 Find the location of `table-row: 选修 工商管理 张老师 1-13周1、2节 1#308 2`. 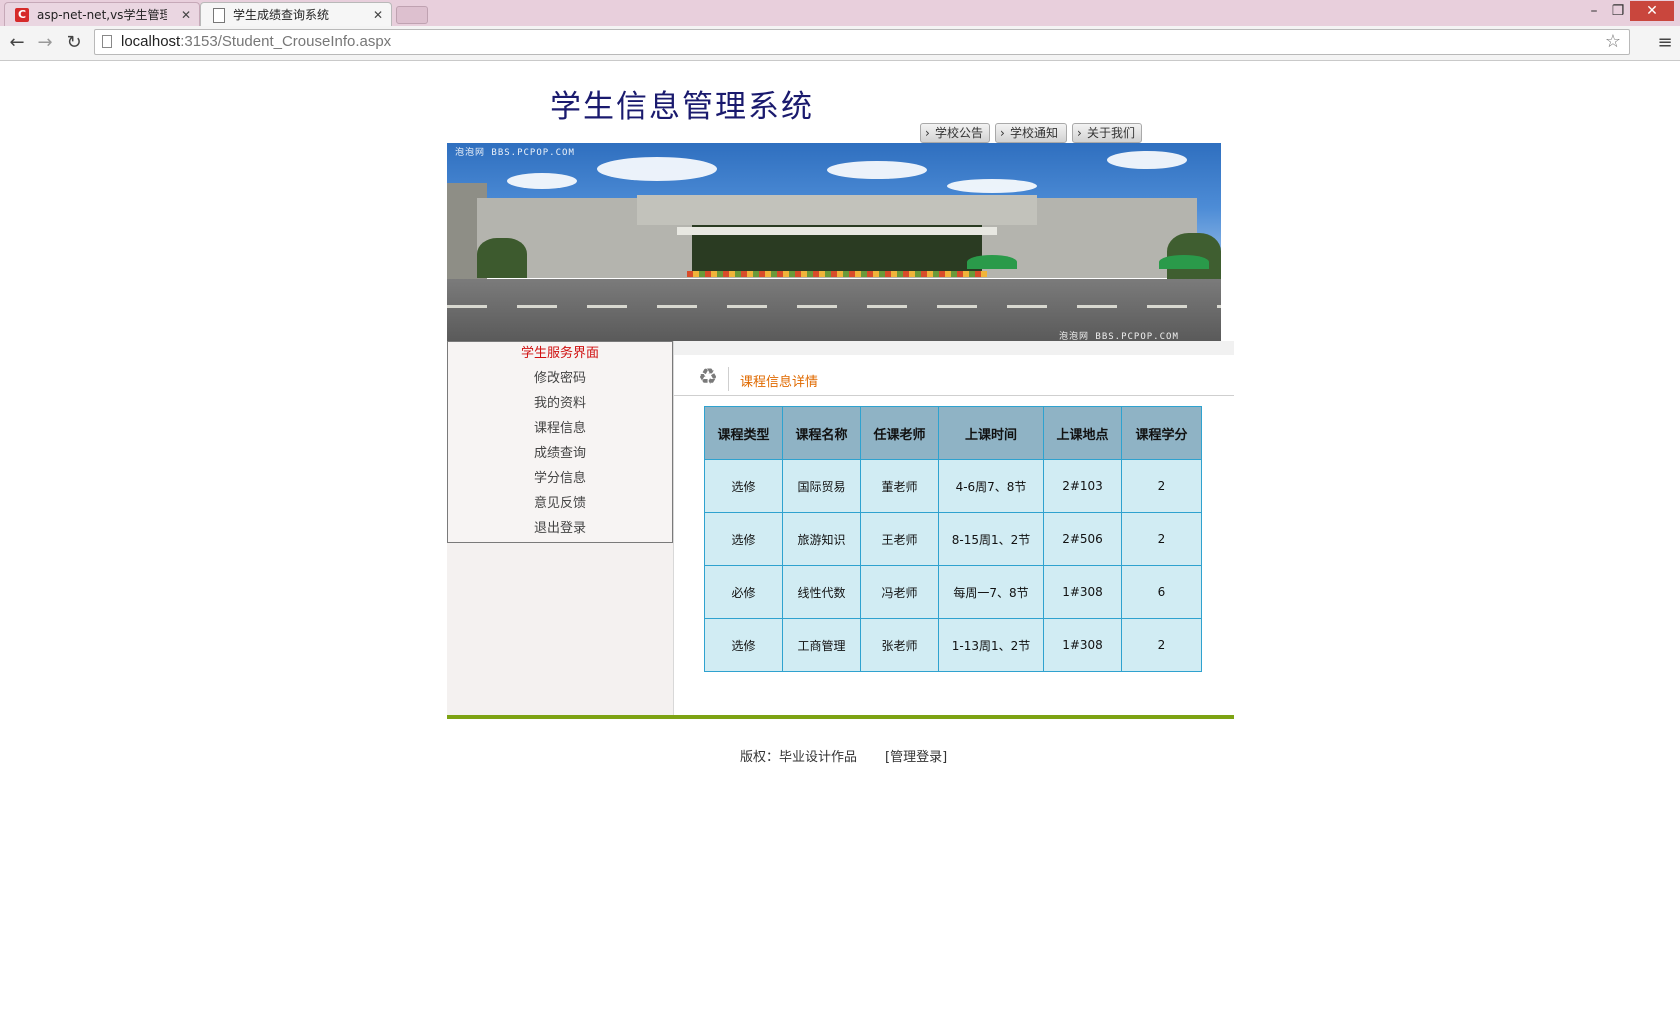

table-row: 选修 工商管理 张老师 1-13周1、2节 1#308 2 is located at coordinates (953, 645).